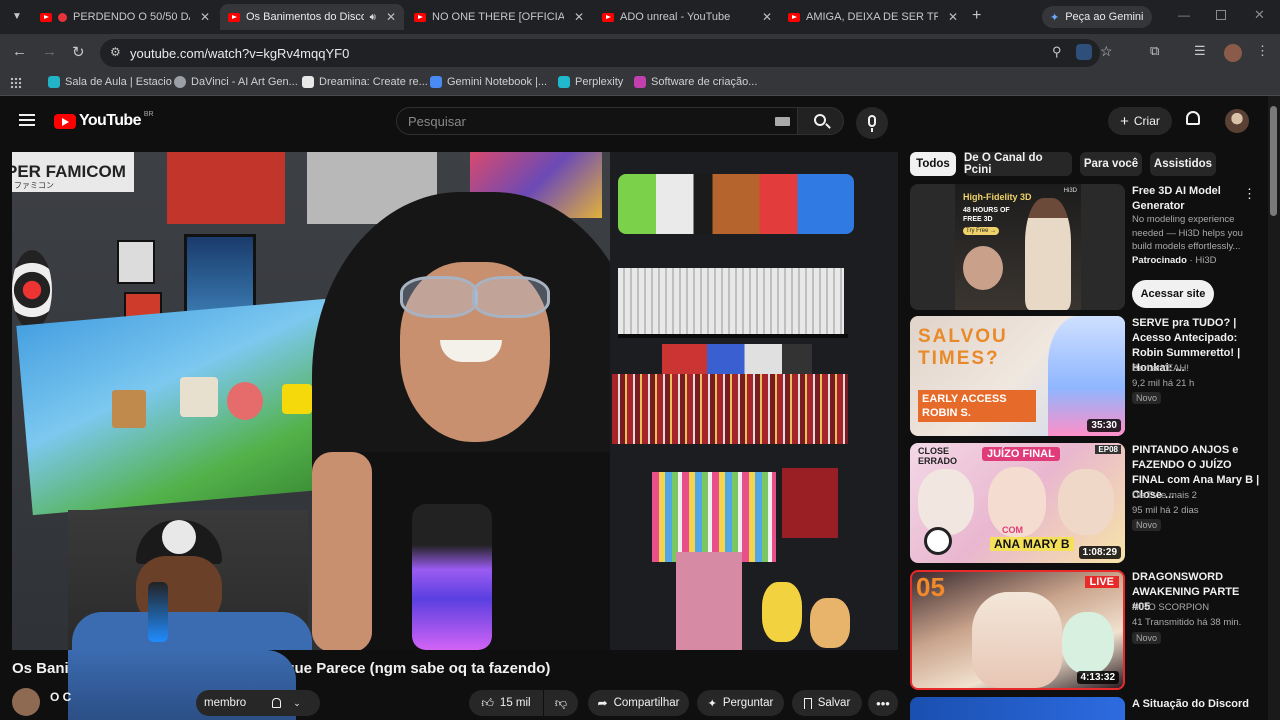  Describe the element at coordinates (125, 17) in the screenshot. I see `browser-tab: PERDENDO O 50/50 DA C ✕` at that location.